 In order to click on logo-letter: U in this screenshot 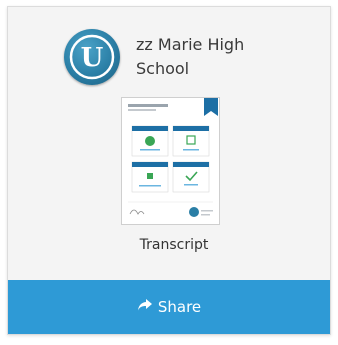, I will do `click(92, 58)`.